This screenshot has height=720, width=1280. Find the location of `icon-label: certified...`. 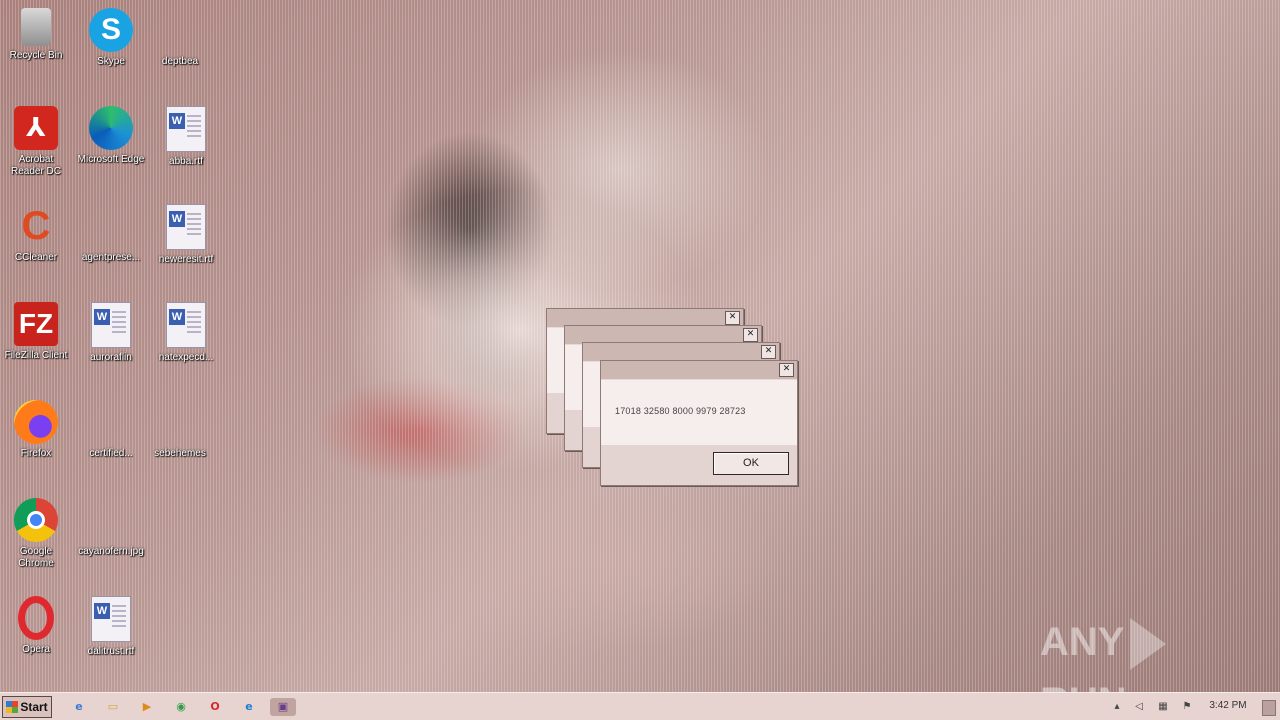

icon-label: certified... is located at coordinates (111, 453).